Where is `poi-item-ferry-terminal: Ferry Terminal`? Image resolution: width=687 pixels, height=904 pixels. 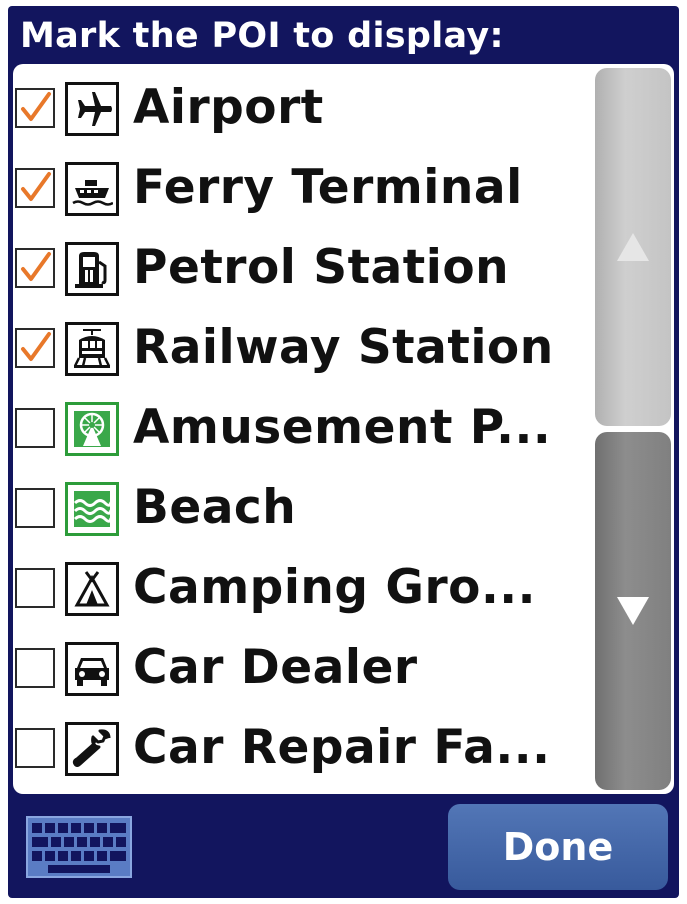
poi-item-ferry-terminal: Ferry Terminal is located at coordinates (303, 188).